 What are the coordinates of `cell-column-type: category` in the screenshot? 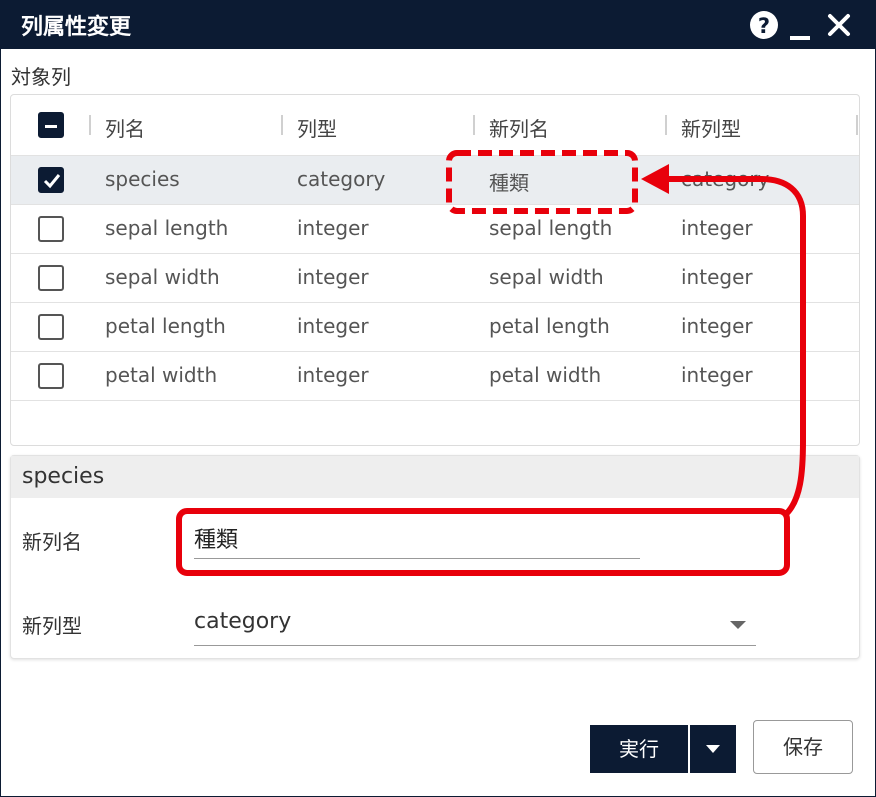 It's located at (341, 179).